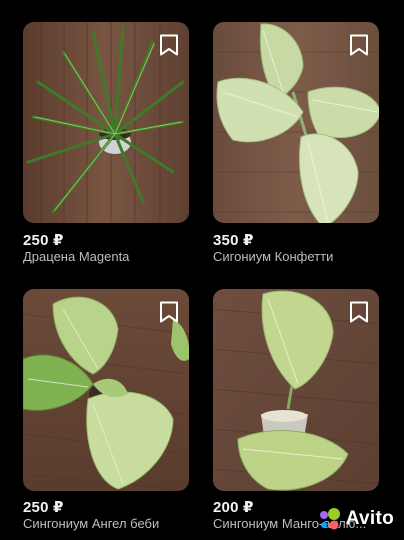 This screenshot has width=404, height=540. I want to click on listing-price: 350 ₽, so click(233, 240).